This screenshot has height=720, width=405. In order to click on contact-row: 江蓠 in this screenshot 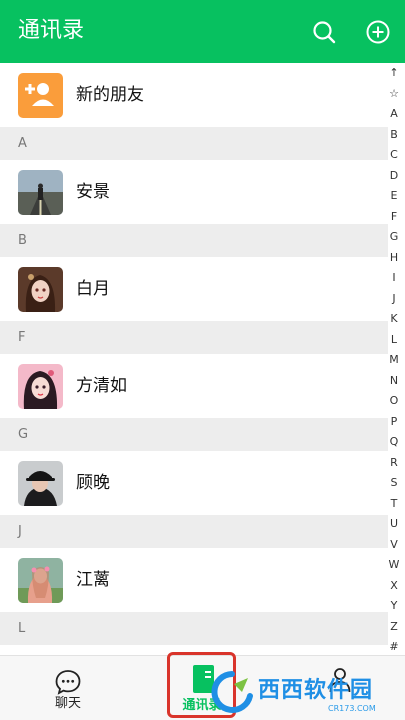, I will do `click(194, 580)`.